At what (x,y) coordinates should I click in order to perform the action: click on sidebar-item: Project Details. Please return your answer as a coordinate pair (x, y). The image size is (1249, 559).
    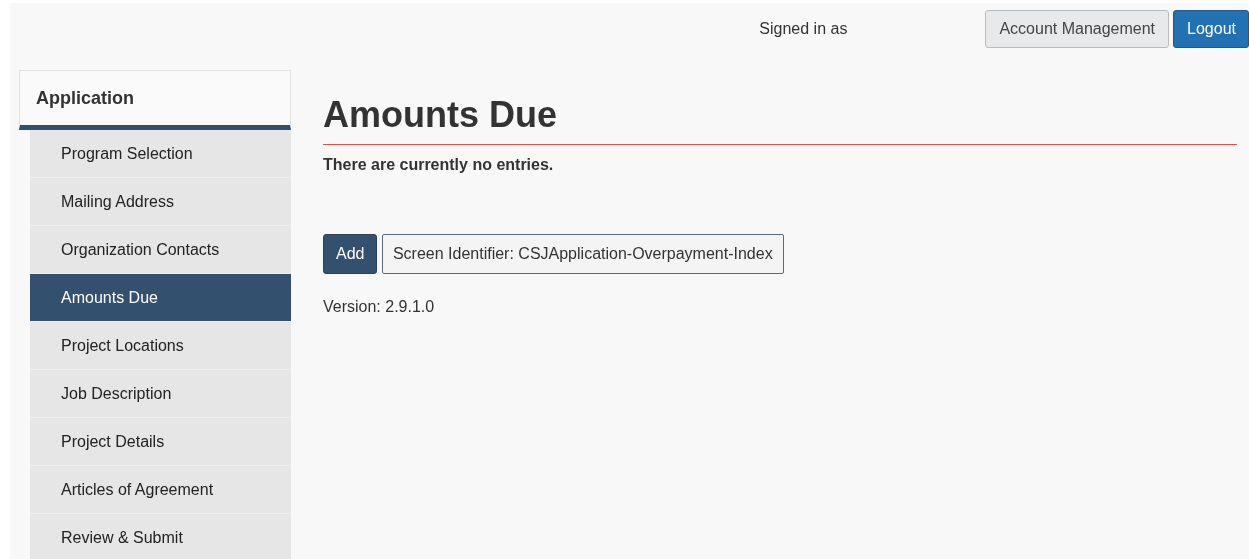
    Looking at the image, I should click on (160, 442).